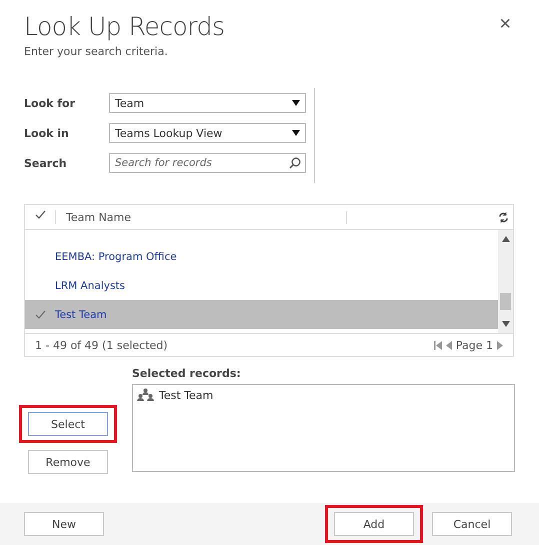  I want to click on dropdown: Teams Lookup View, so click(207, 133).